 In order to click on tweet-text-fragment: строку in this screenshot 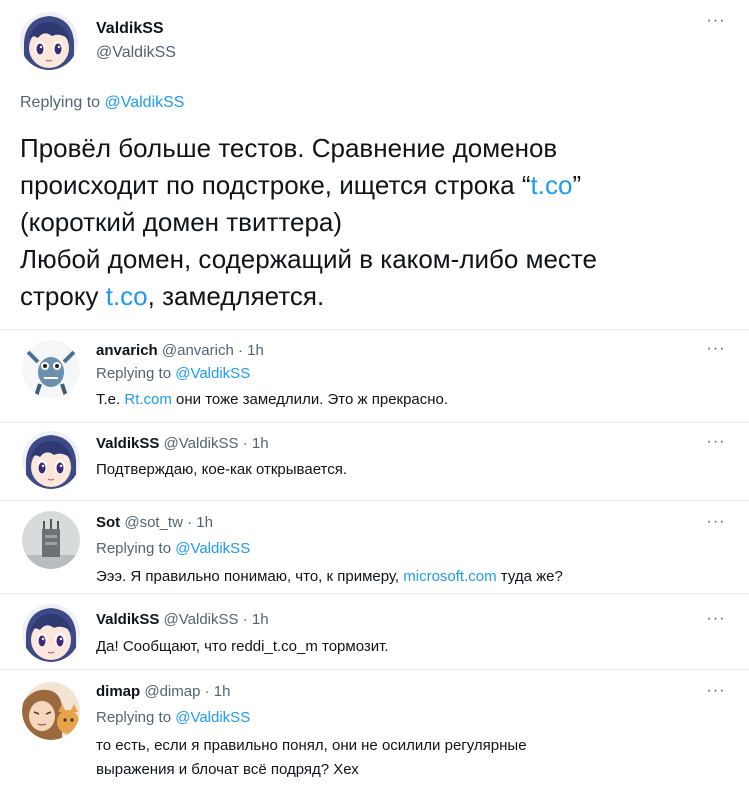, I will do `click(63, 296)`.